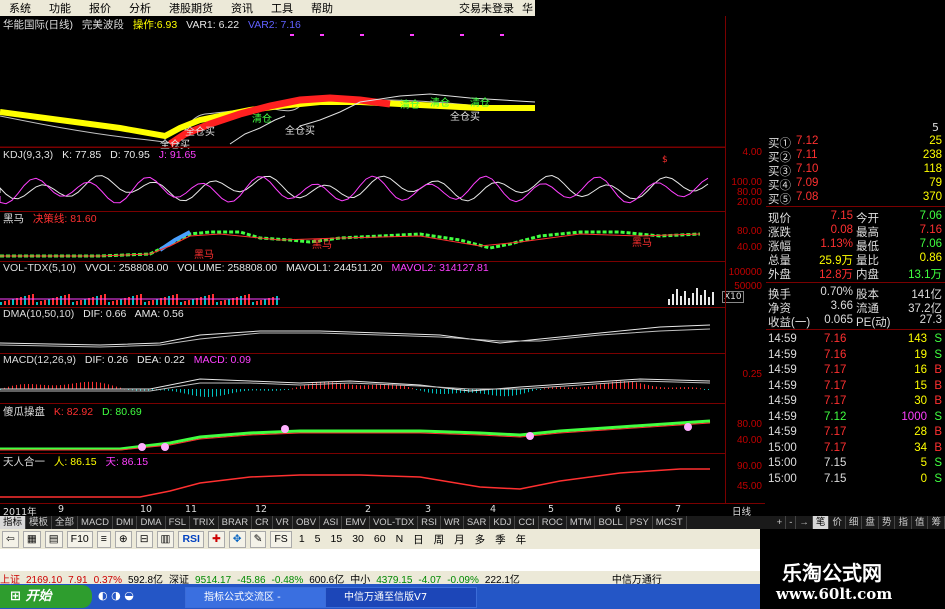  Describe the element at coordinates (855, 198) in the screenshot. I see `bid-row: 买⑤ 7.08 370` at that location.